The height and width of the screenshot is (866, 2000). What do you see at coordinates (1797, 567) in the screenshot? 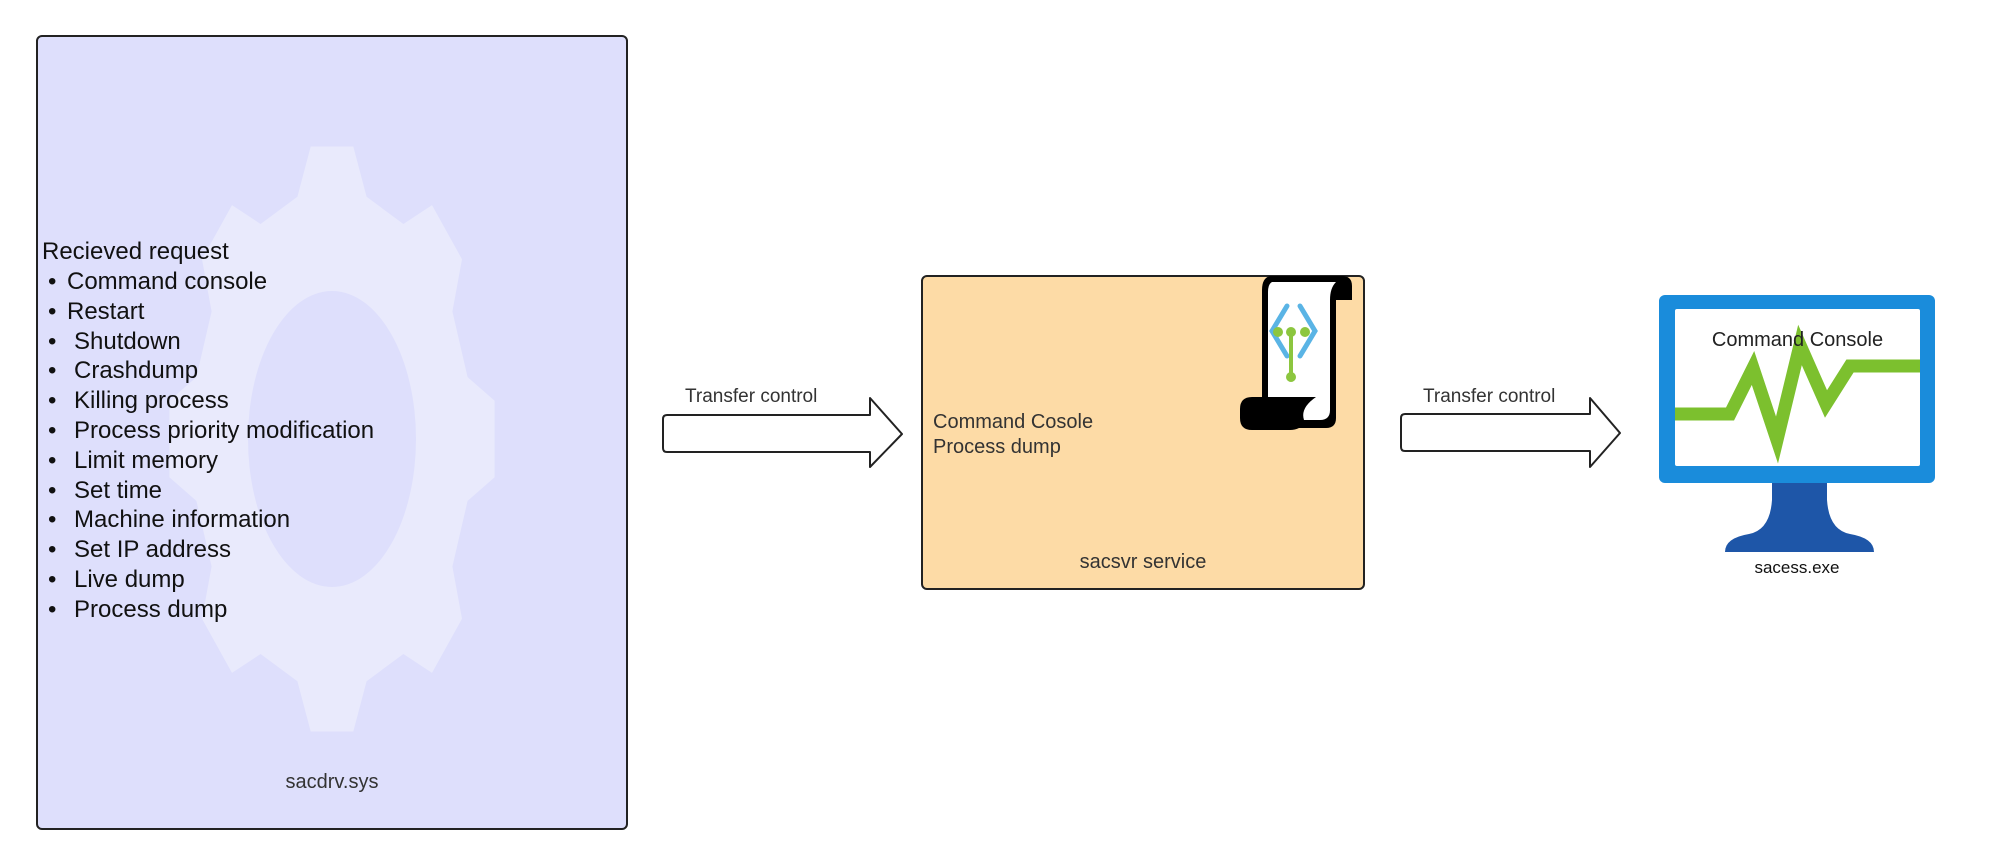
I see `client-name-label: sacess.exe` at bounding box center [1797, 567].